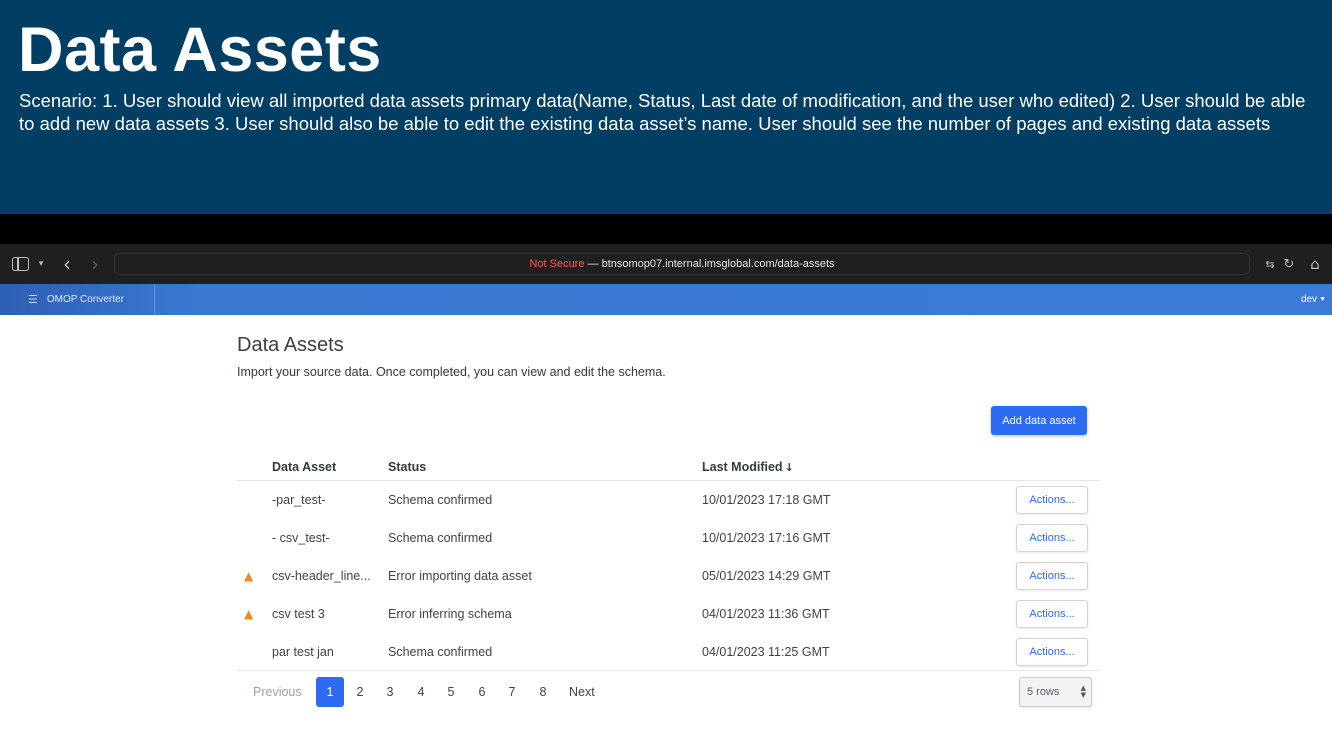  What do you see at coordinates (200, 50) in the screenshot?
I see `banner-title: Data Assets` at bounding box center [200, 50].